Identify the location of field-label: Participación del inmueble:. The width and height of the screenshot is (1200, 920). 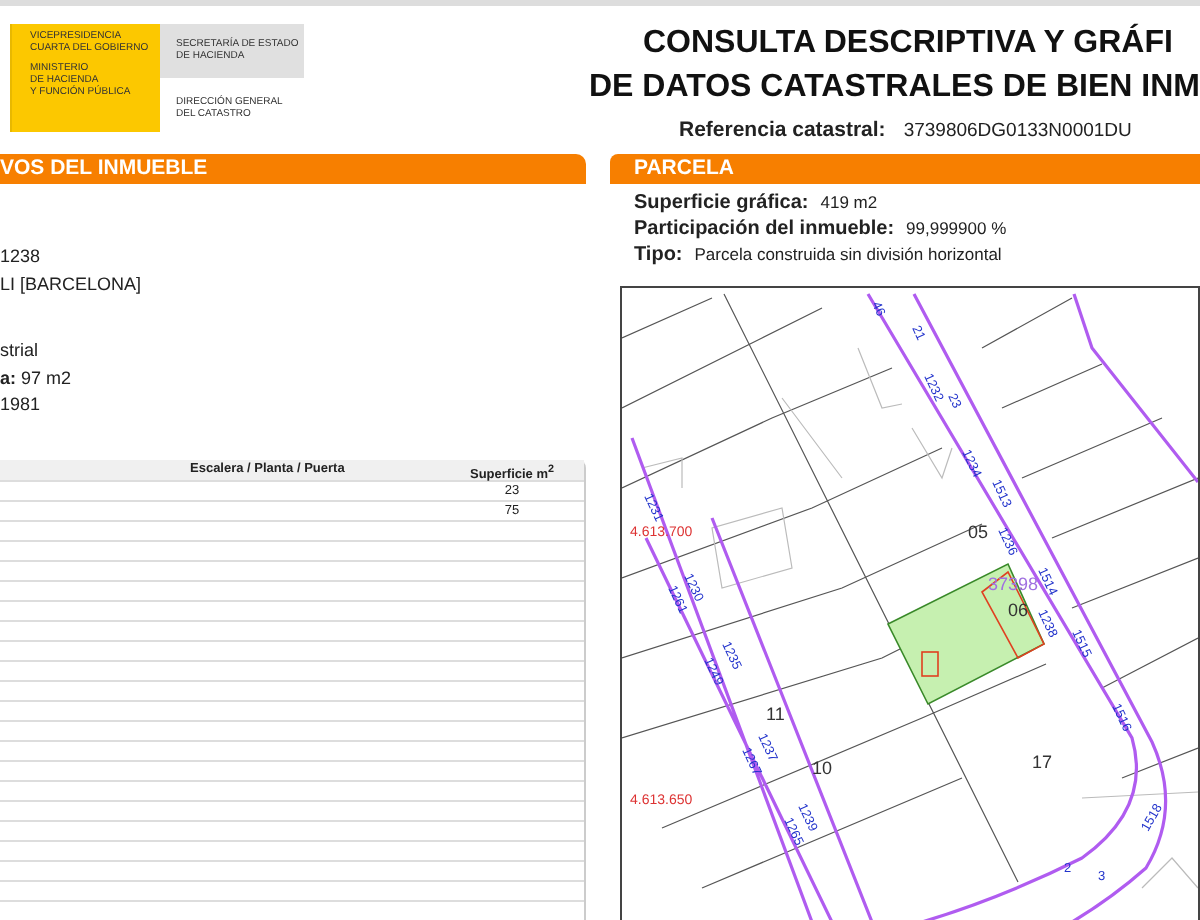
(764, 229).